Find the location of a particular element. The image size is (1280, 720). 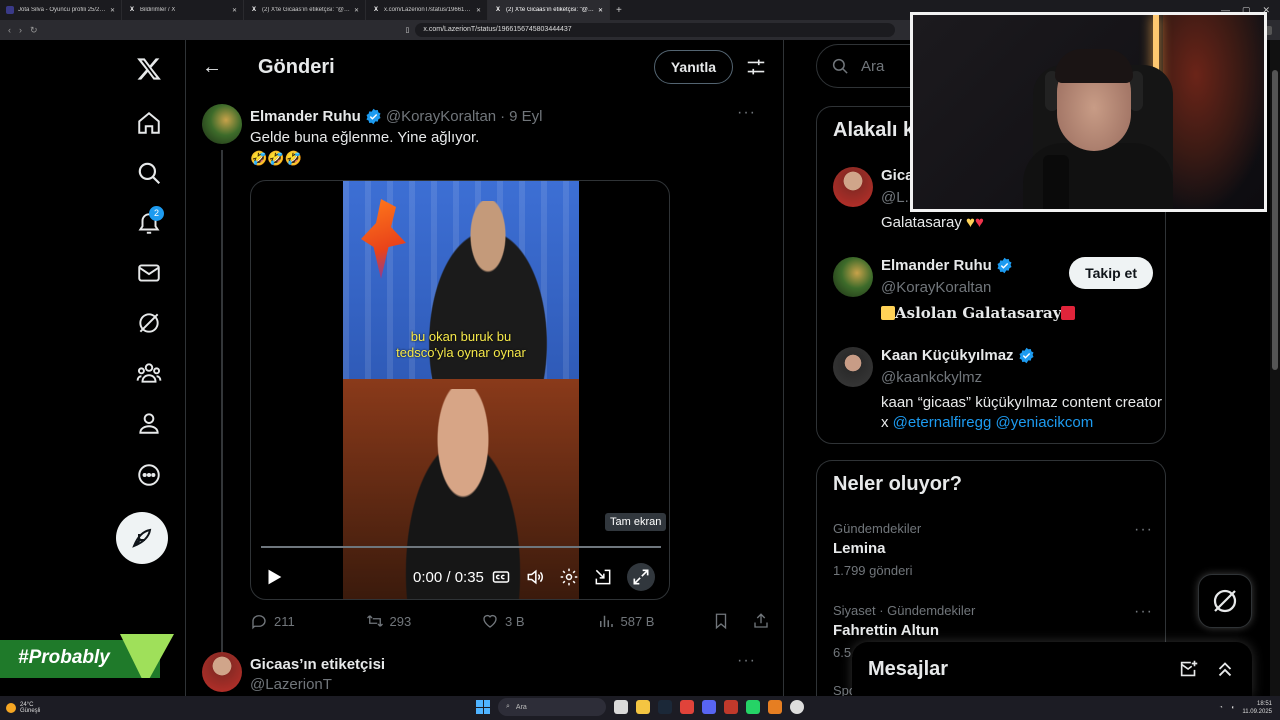

reload-icon: ↻ is located at coordinates (34, 30).